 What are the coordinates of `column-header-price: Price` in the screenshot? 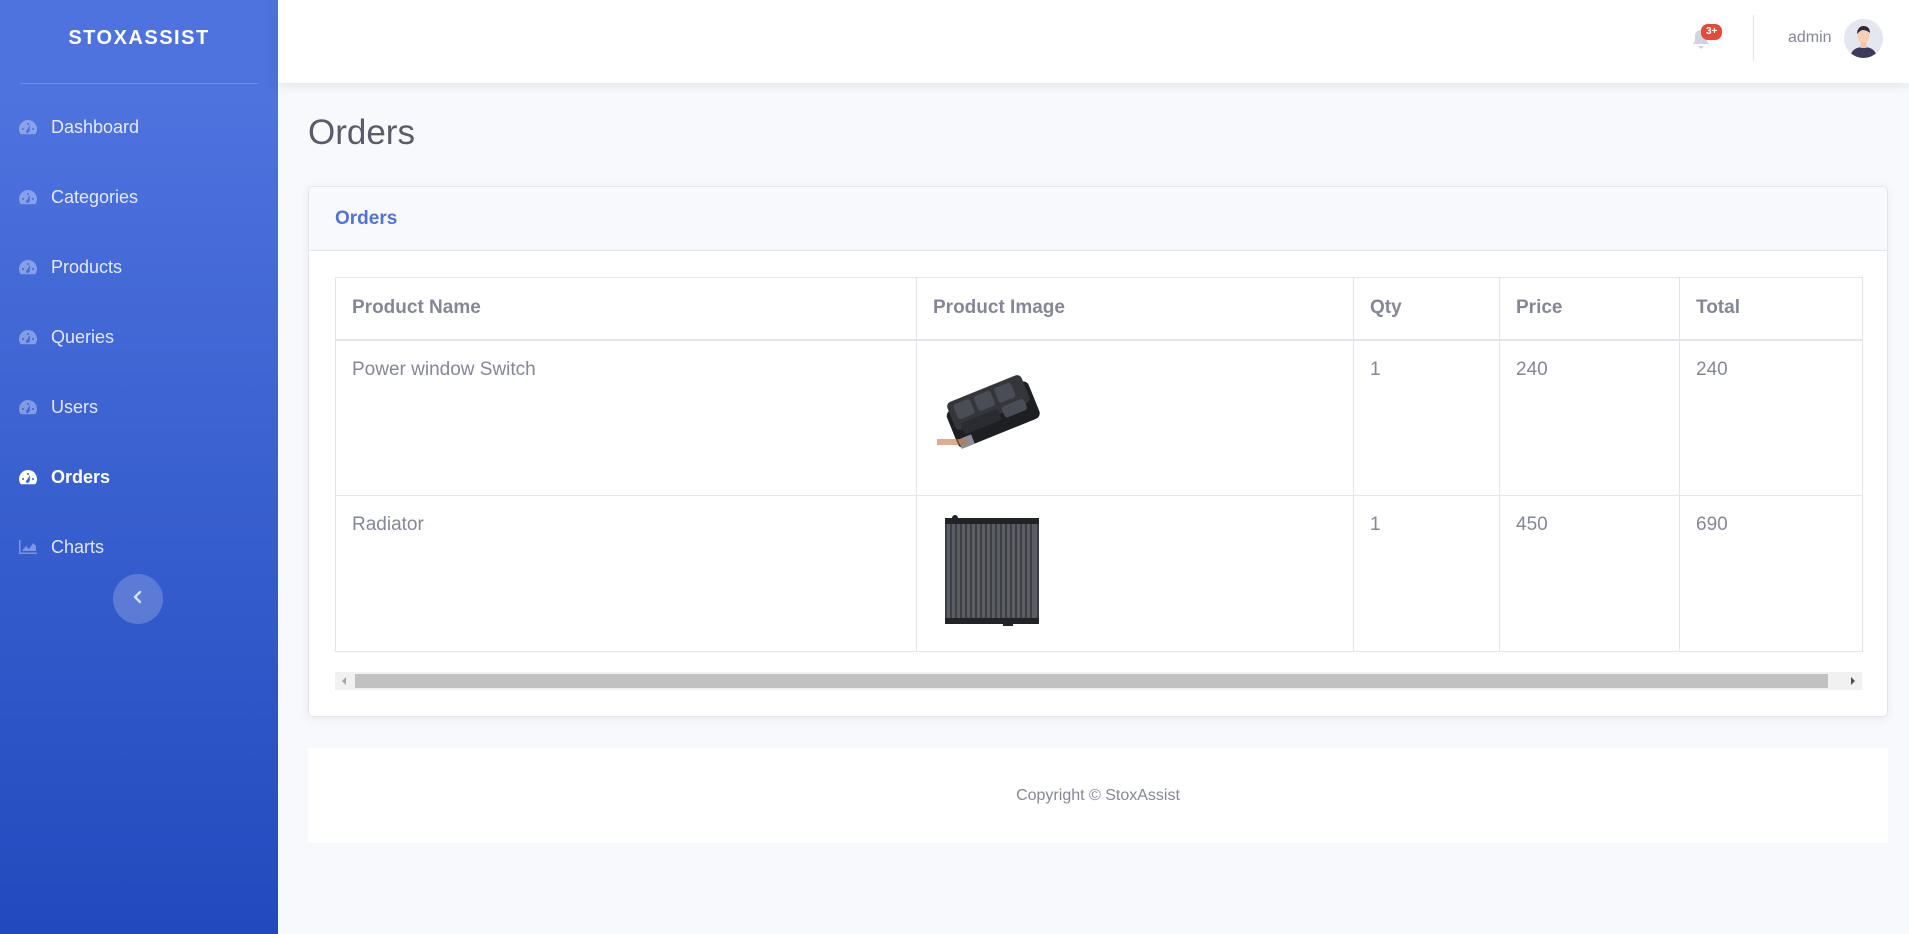 It's located at (1589, 309).